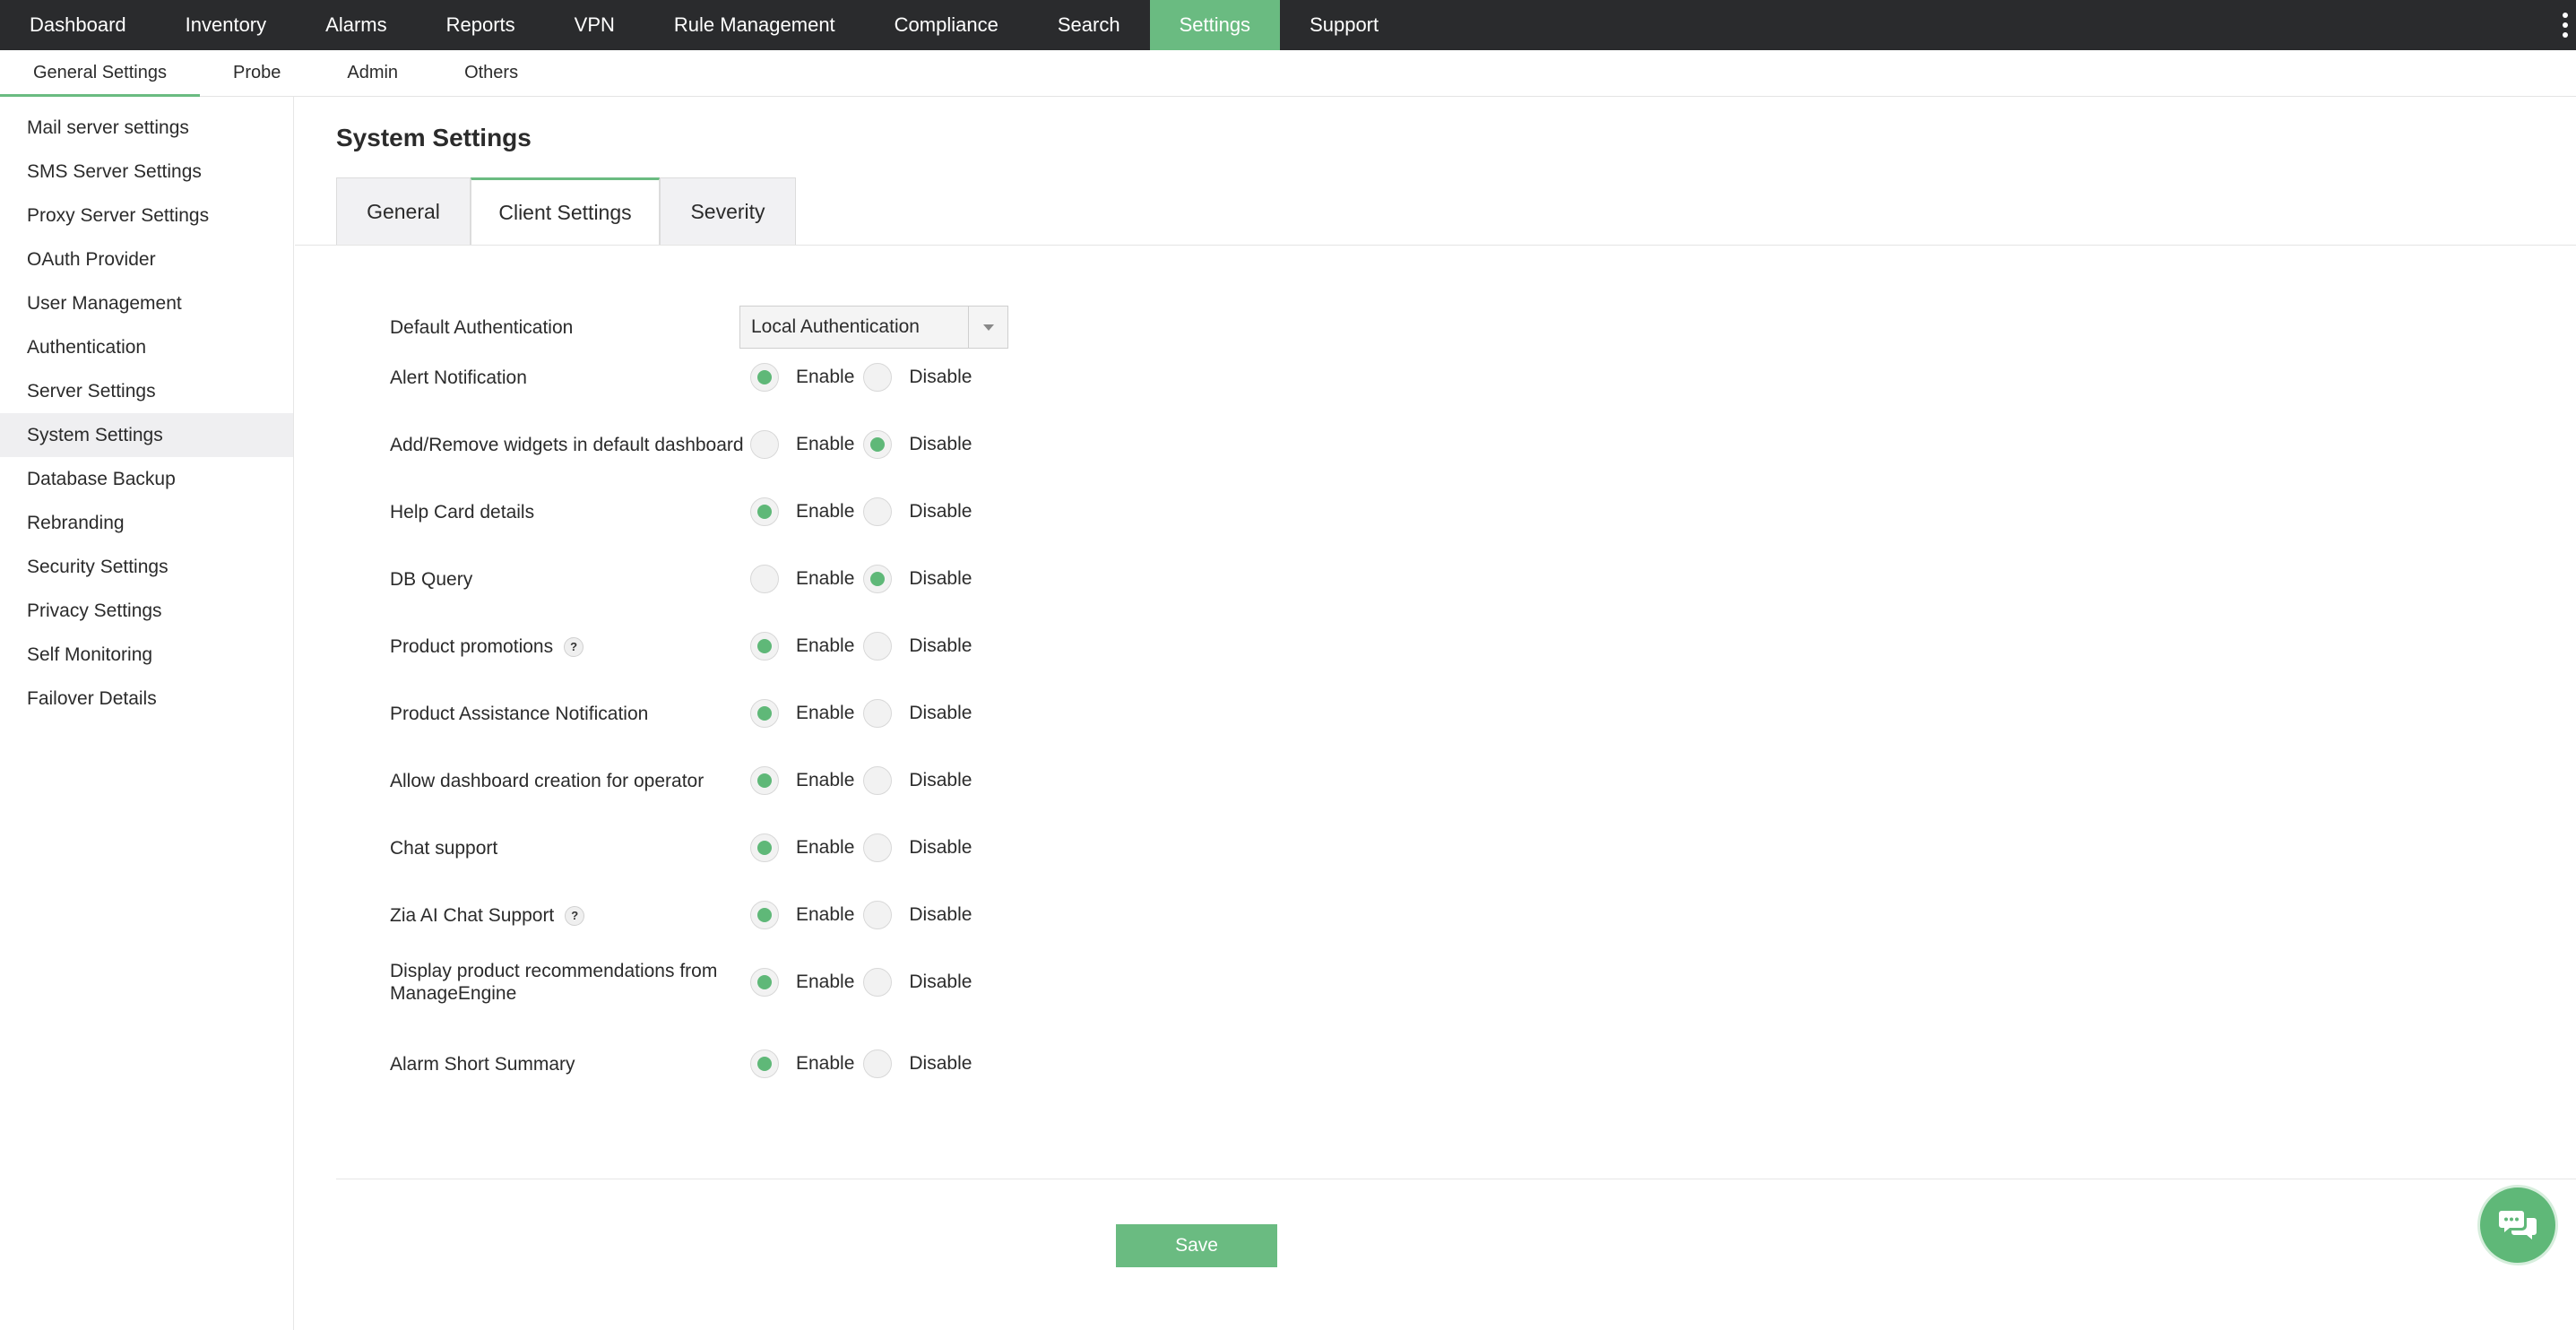 This screenshot has width=2576, height=1330. Describe the element at coordinates (2565, 25) in the screenshot. I see `kebab-menu-icon` at that location.